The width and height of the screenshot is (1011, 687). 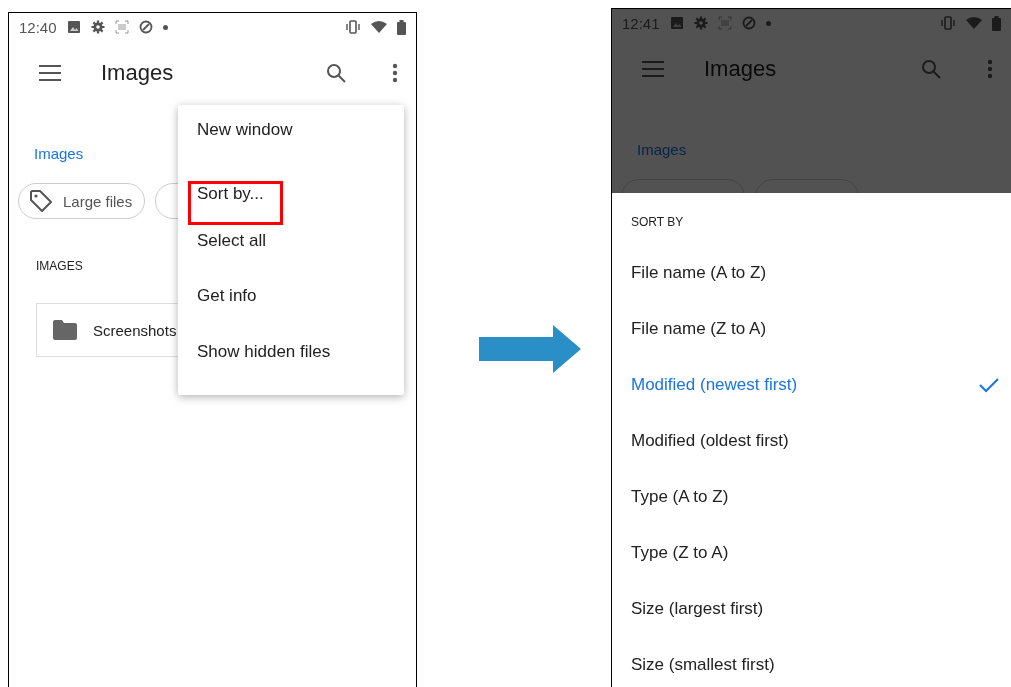 What do you see at coordinates (38, 27) in the screenshot?
I see `status-time: 12:40` at bounding box center [38, 27].